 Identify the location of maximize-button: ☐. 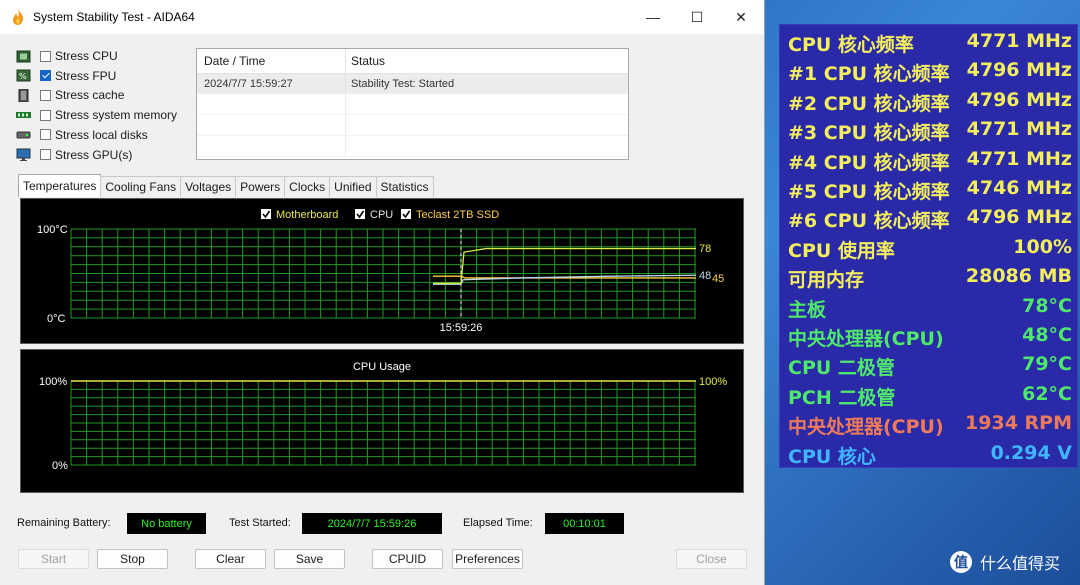
(697, 17).